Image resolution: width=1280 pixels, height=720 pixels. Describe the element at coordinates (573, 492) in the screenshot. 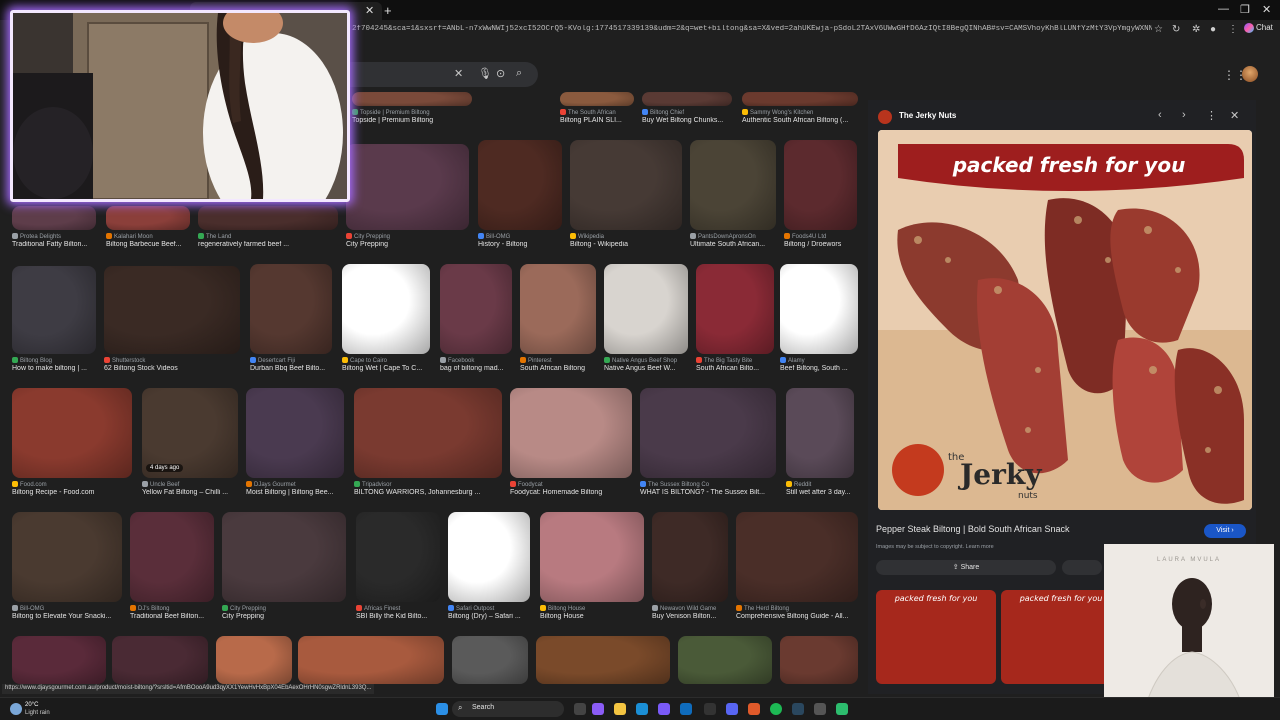

I see `result-title: Foodycat: Homemade Biltong` at that location.